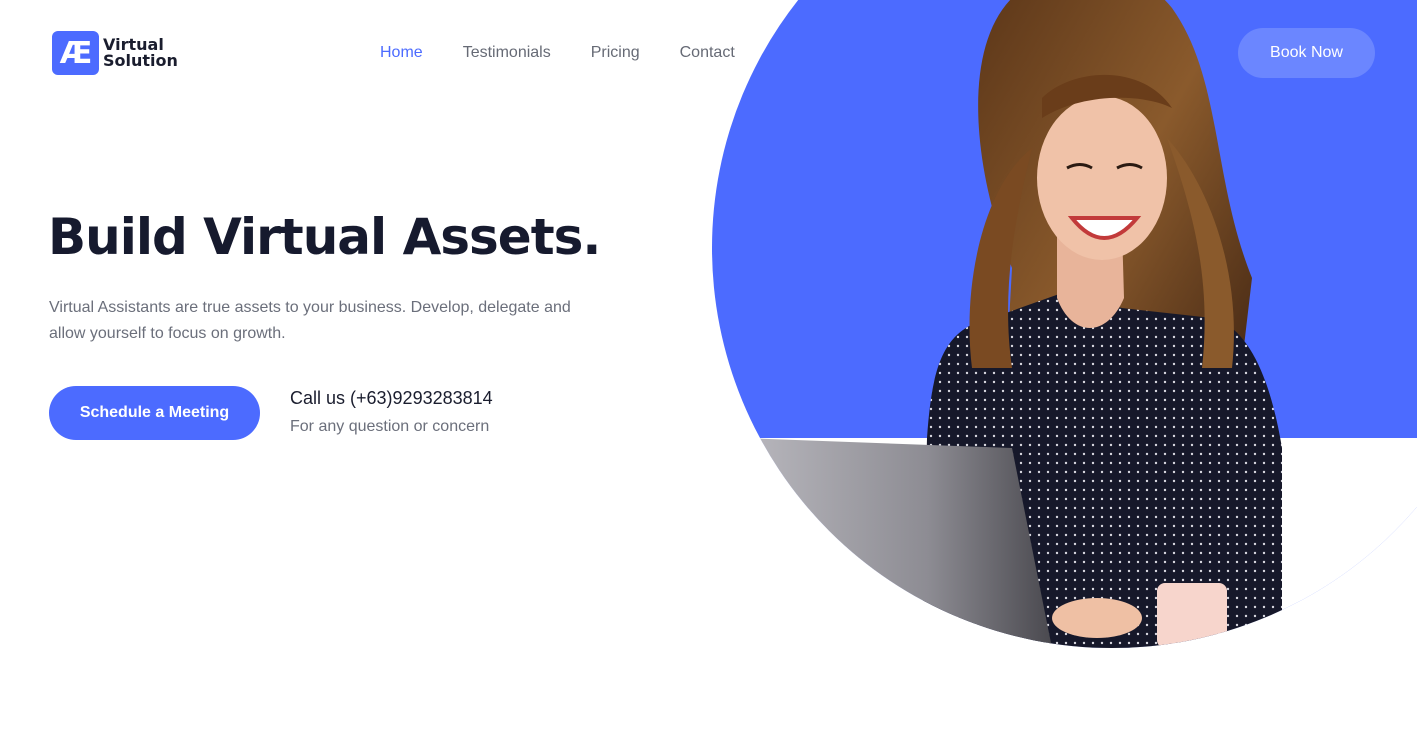 The width and height of the screenshot is (1417, 741). I want to click on schedule-meeting-button: Schedule a Meeting, so click(154, 413).